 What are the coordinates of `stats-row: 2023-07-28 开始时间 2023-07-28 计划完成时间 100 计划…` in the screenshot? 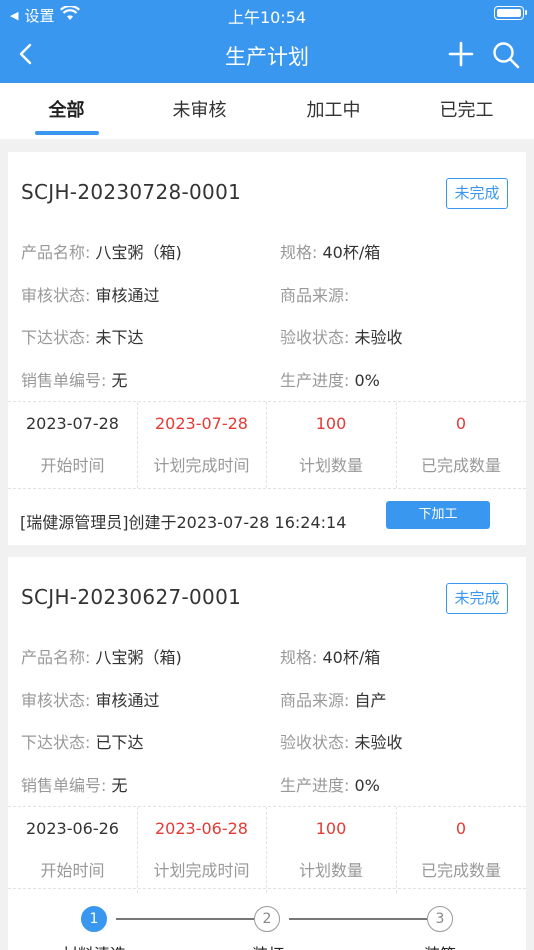 It's located at (267, 445).